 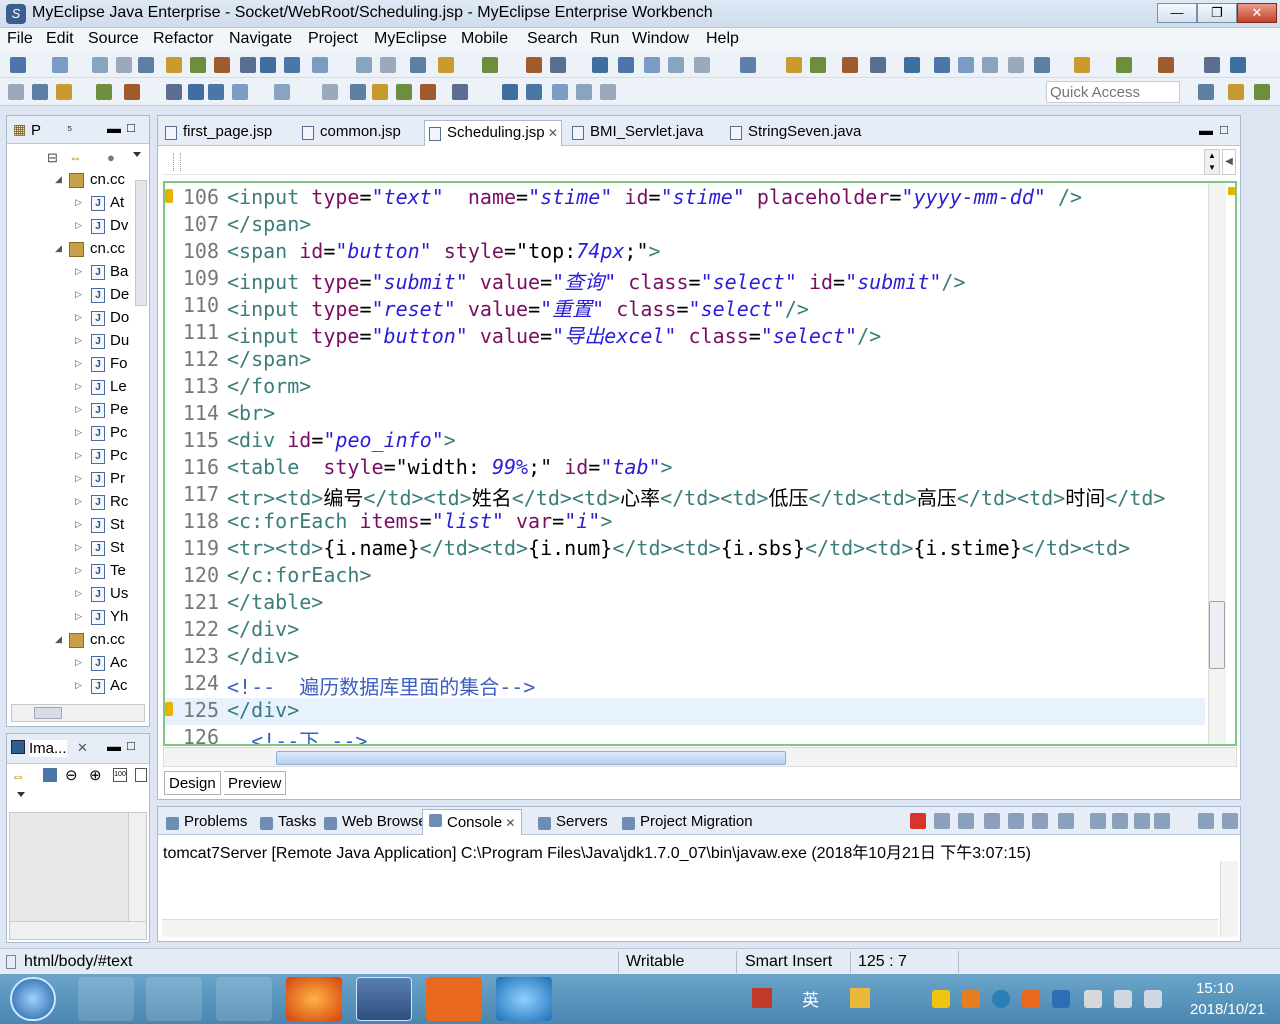 What do you see at coordinates (762, 998) in the screenshot?
I see `input-method-icon` at bounding box center [762, 998].